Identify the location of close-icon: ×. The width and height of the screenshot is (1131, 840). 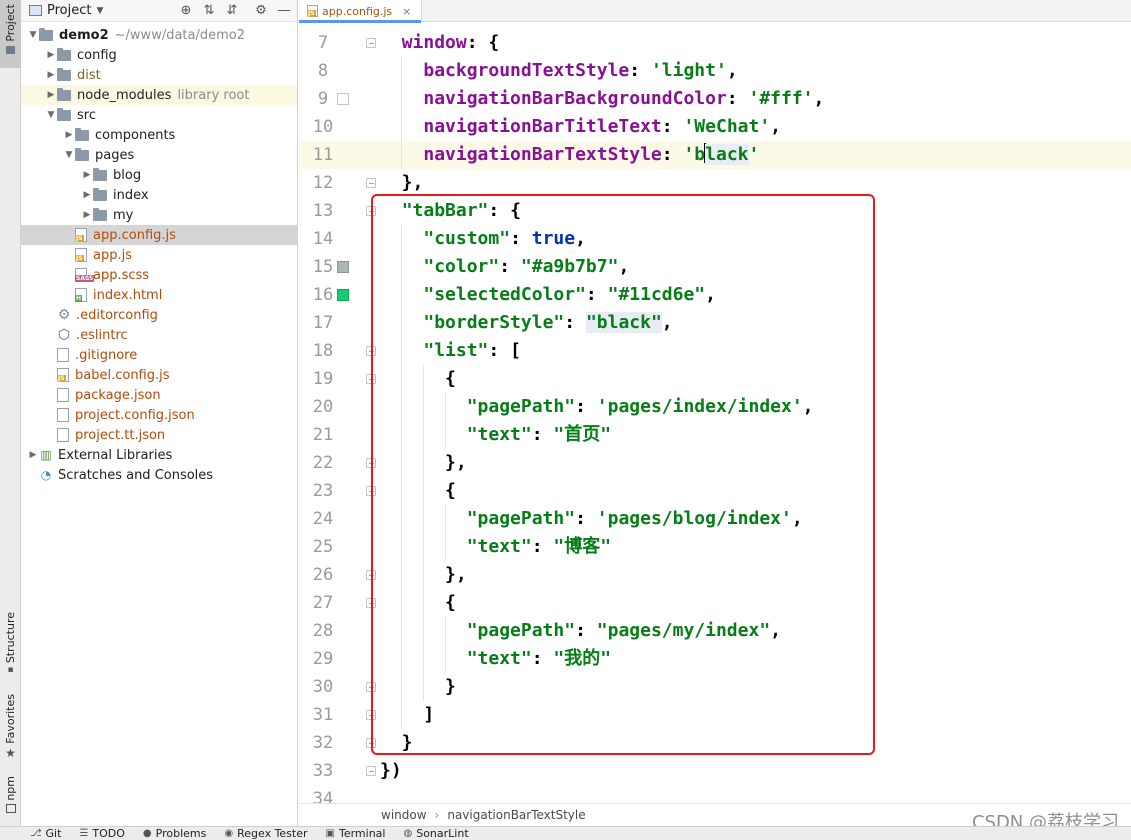
(406, 11).